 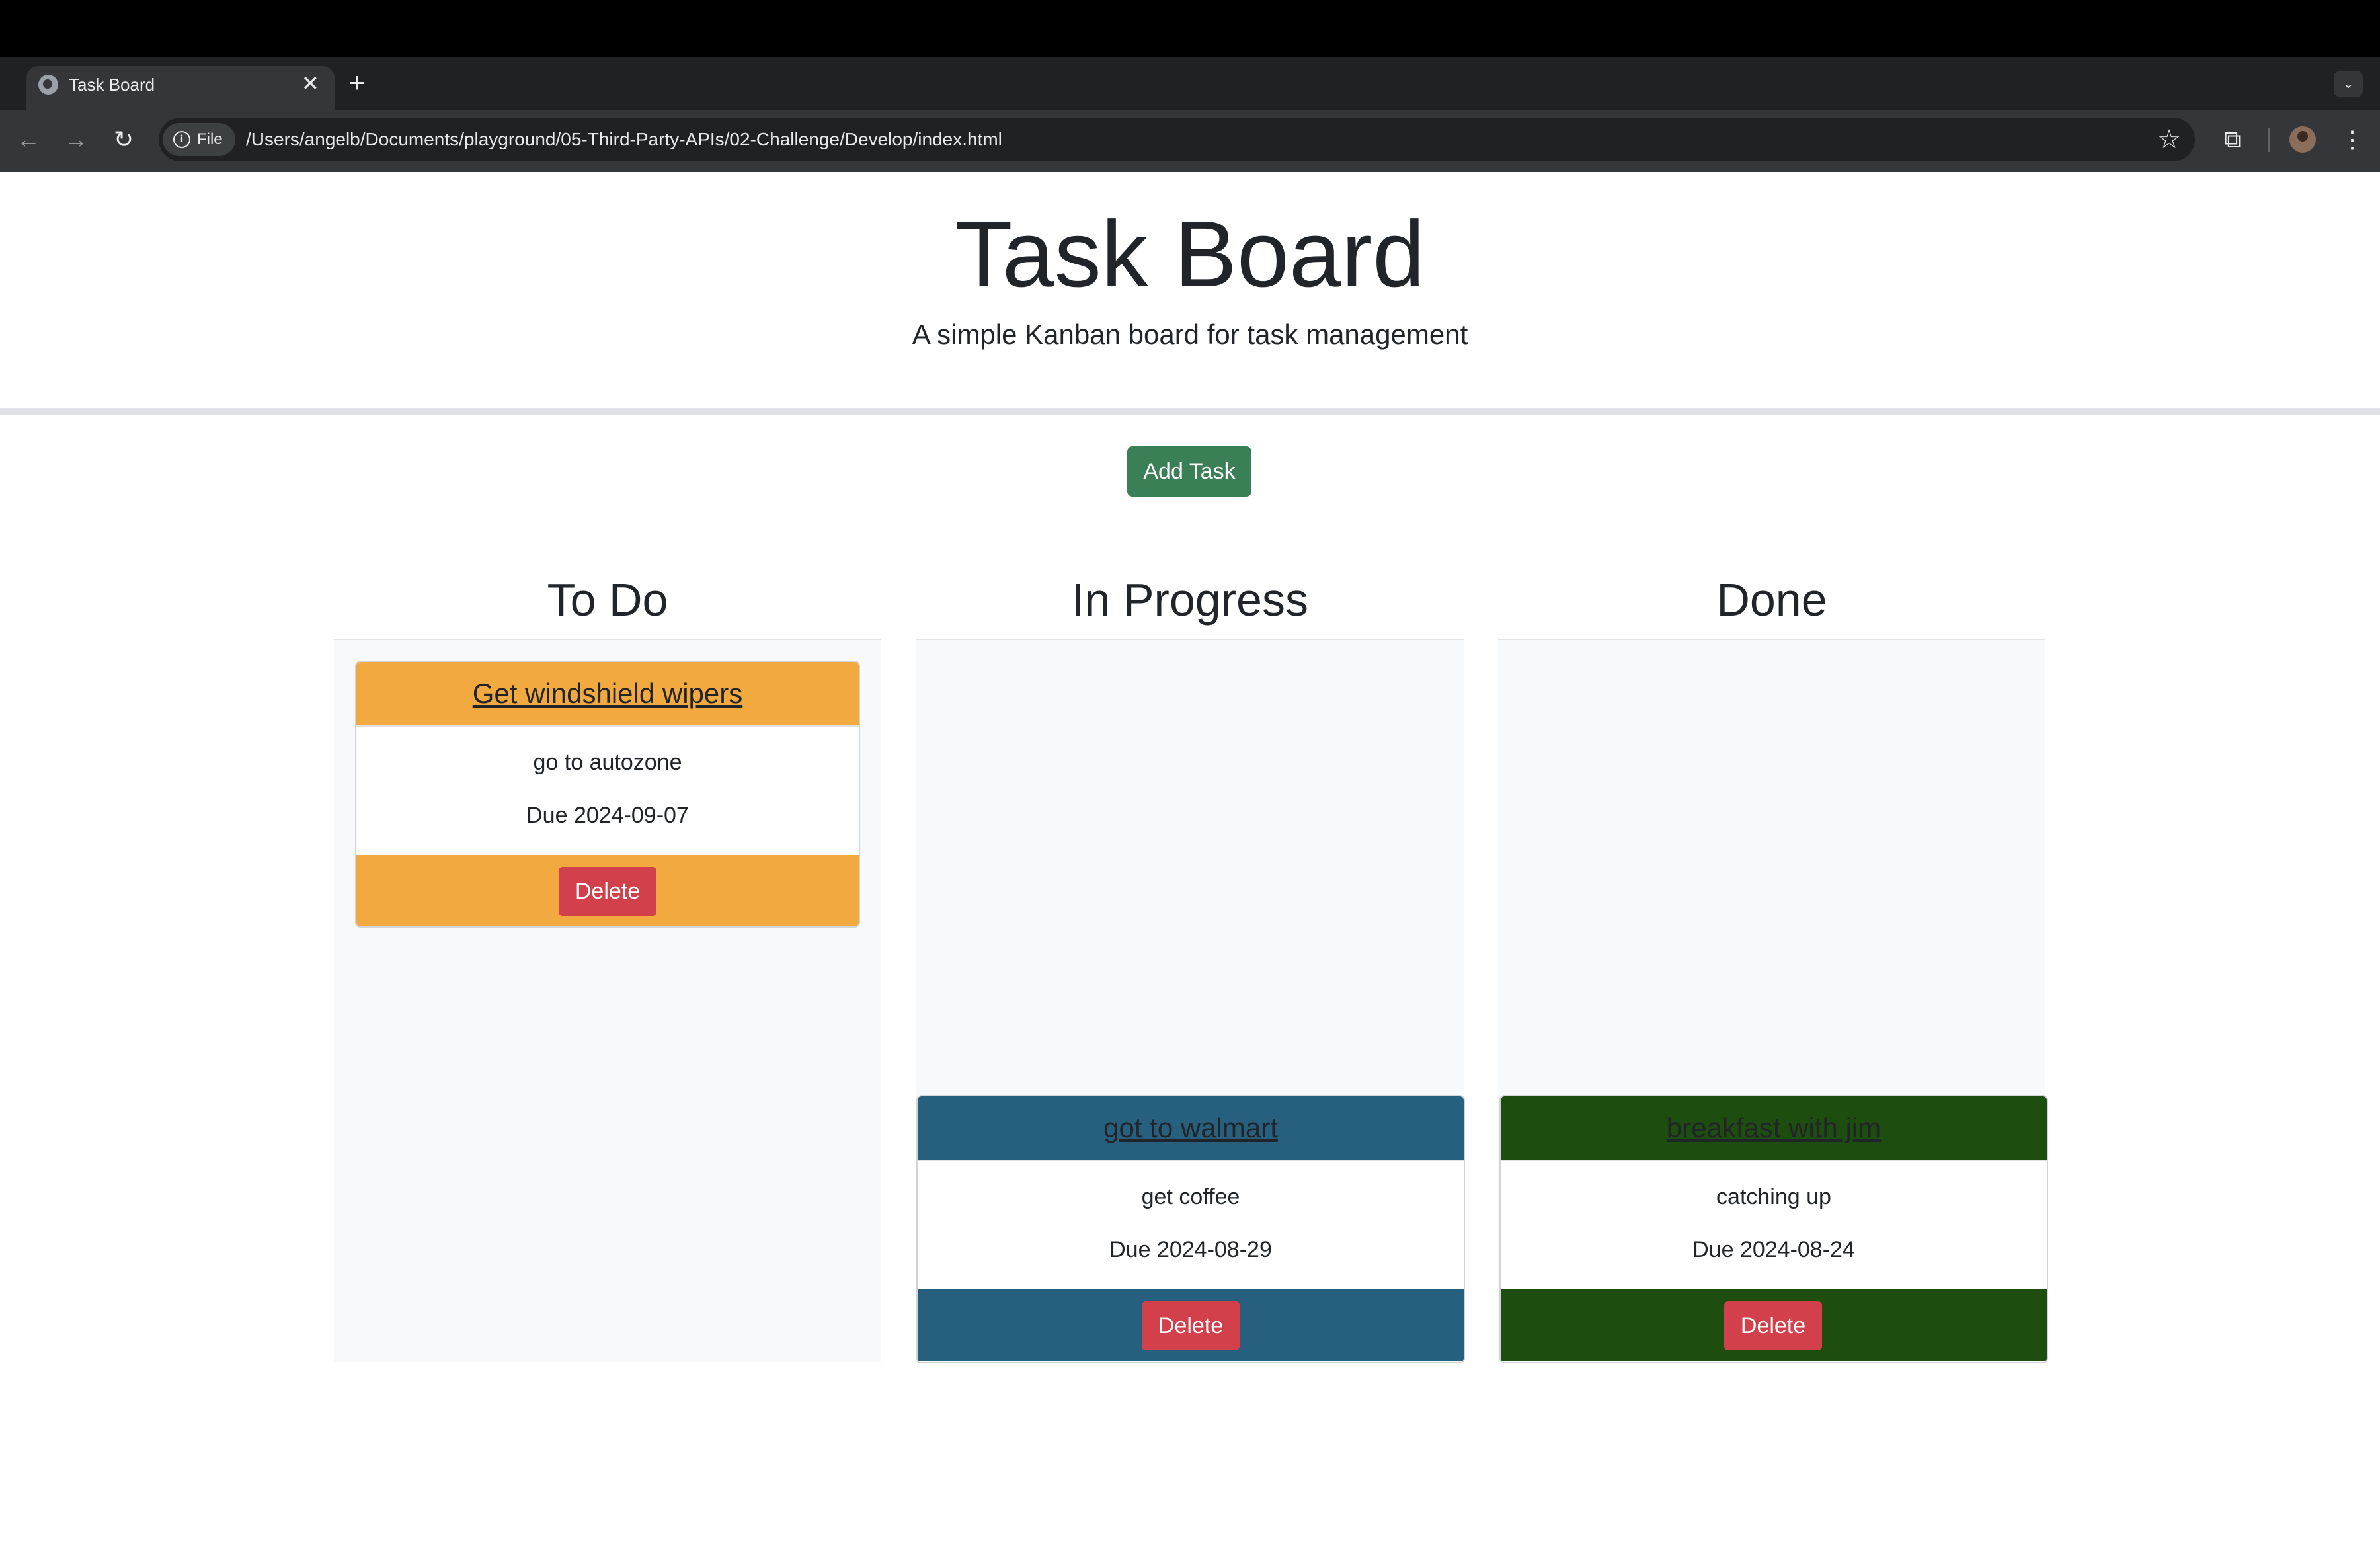 What do you see at coordinates (112, 85) in the screenshot?
I see `tab-title: Task Board` at bounding box center [112, 85].